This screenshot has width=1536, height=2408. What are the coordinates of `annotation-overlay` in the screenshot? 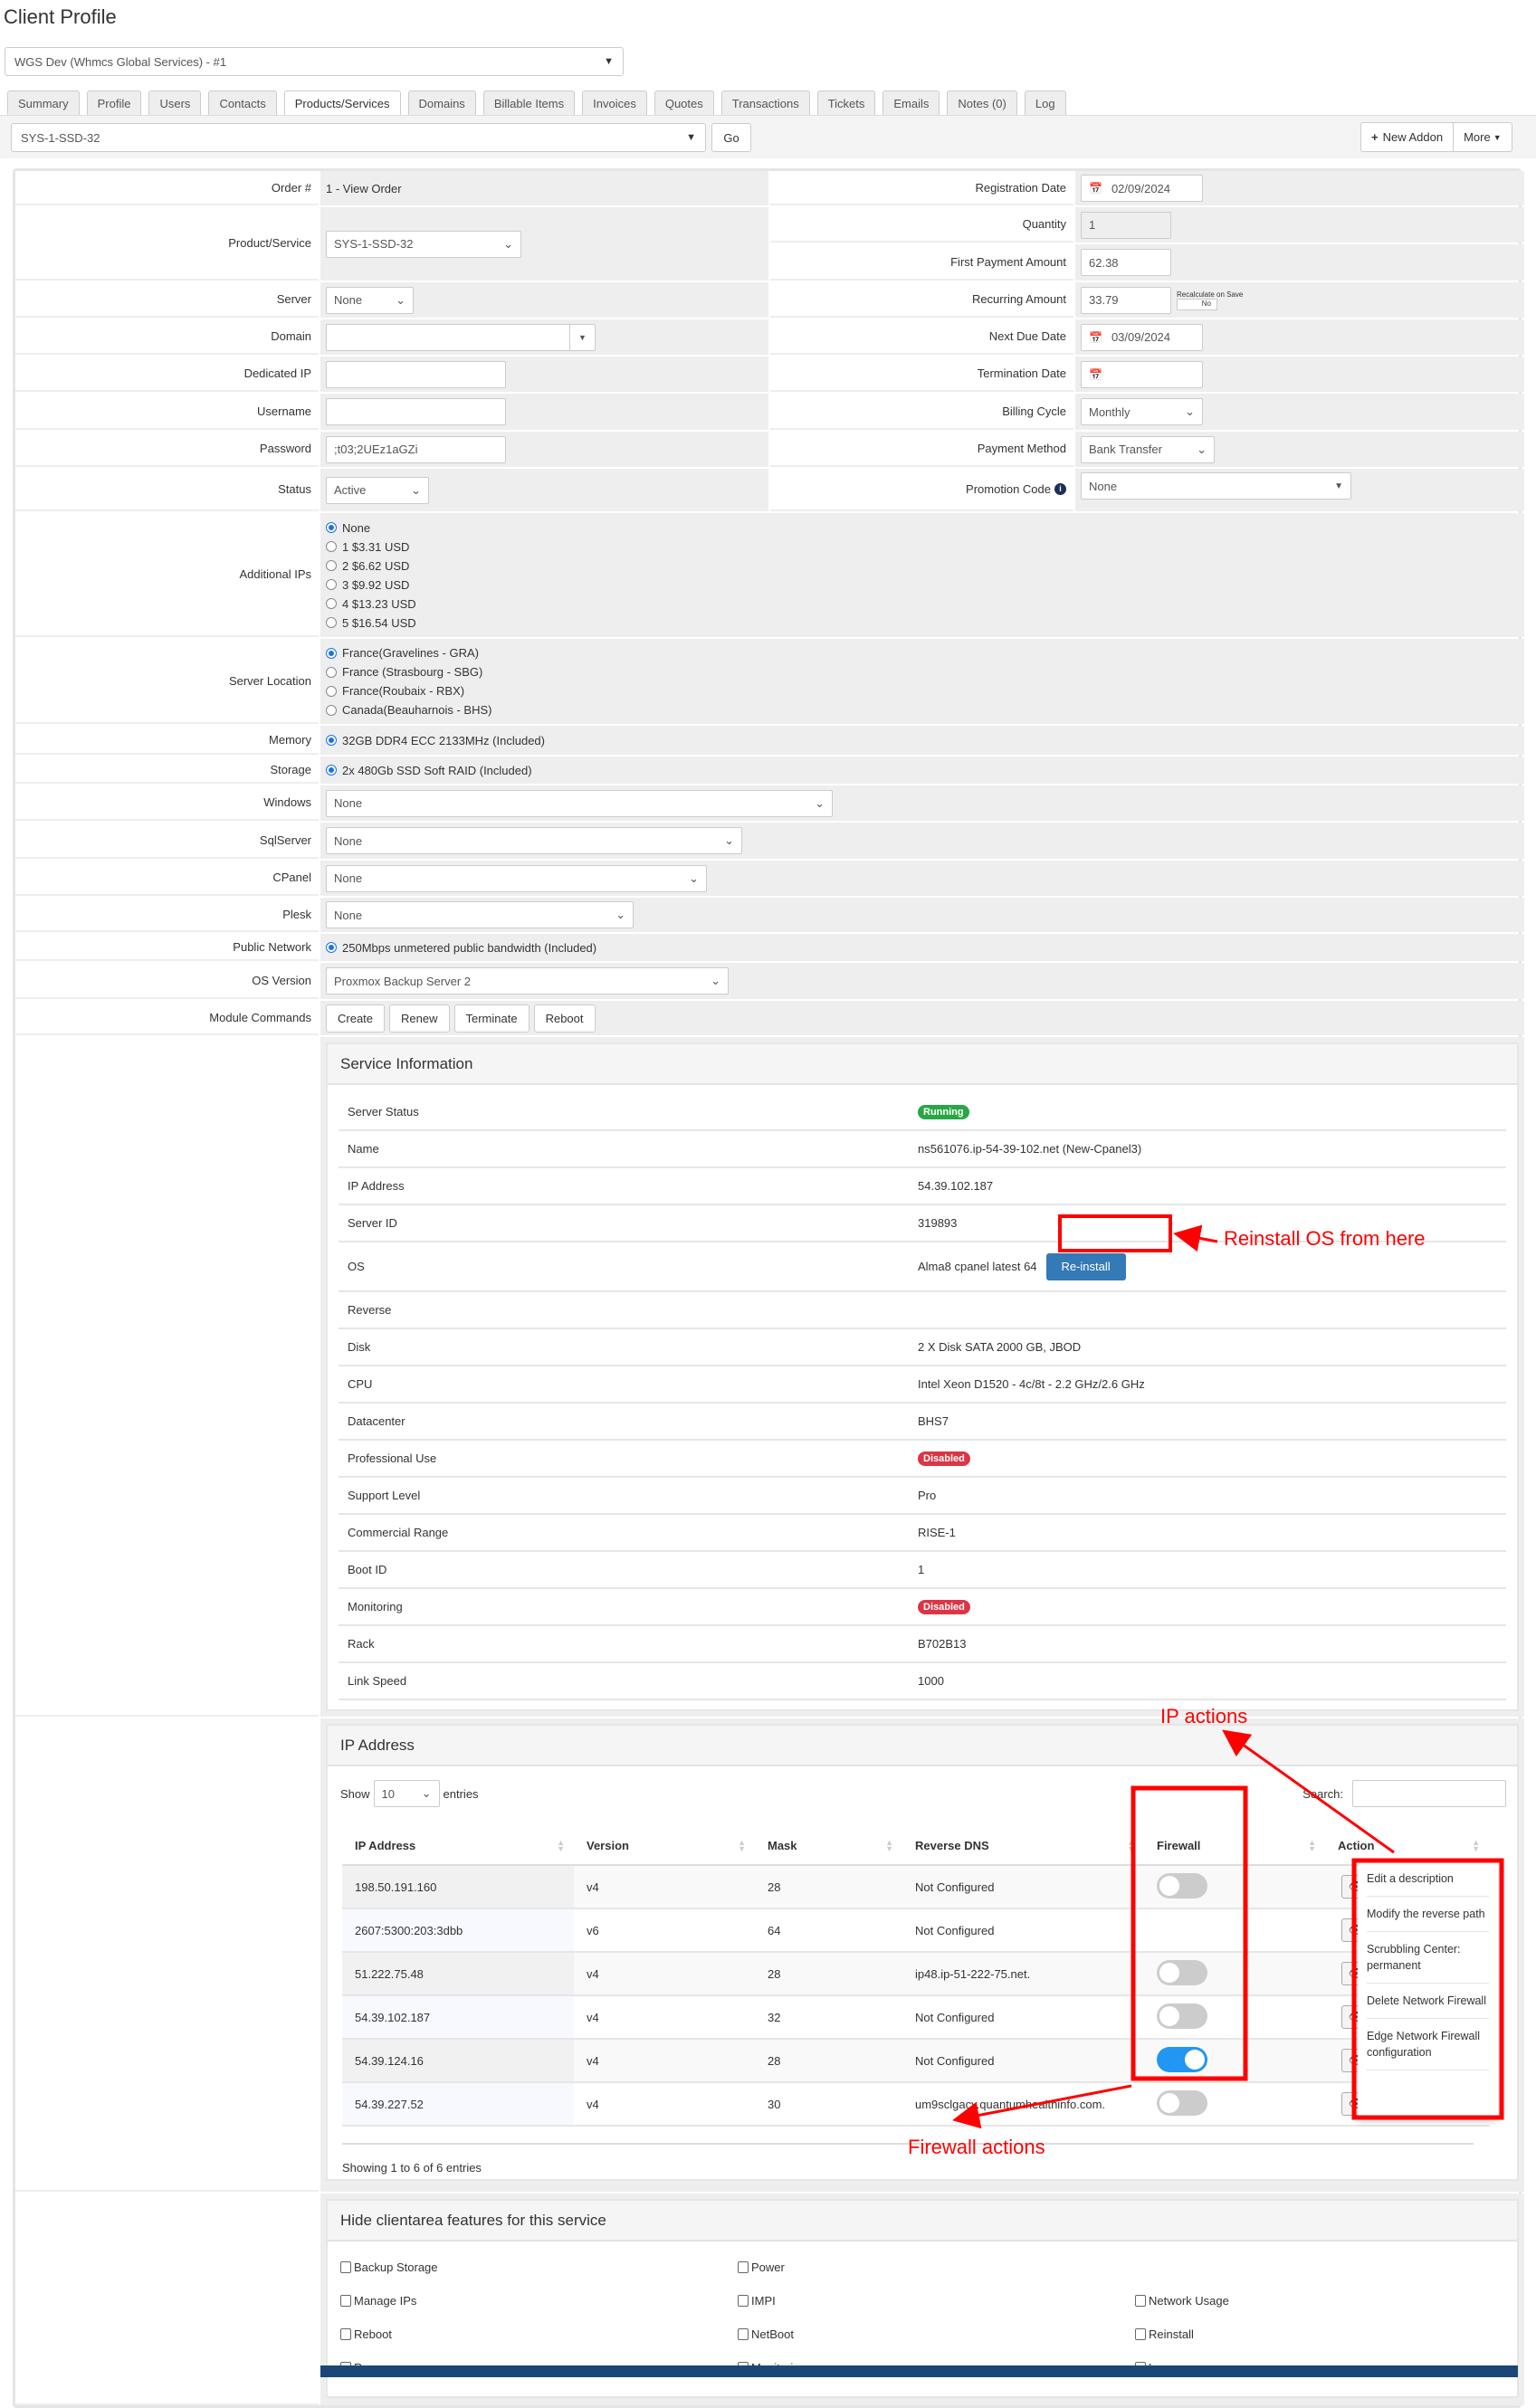 It's located at (1228, 1671).